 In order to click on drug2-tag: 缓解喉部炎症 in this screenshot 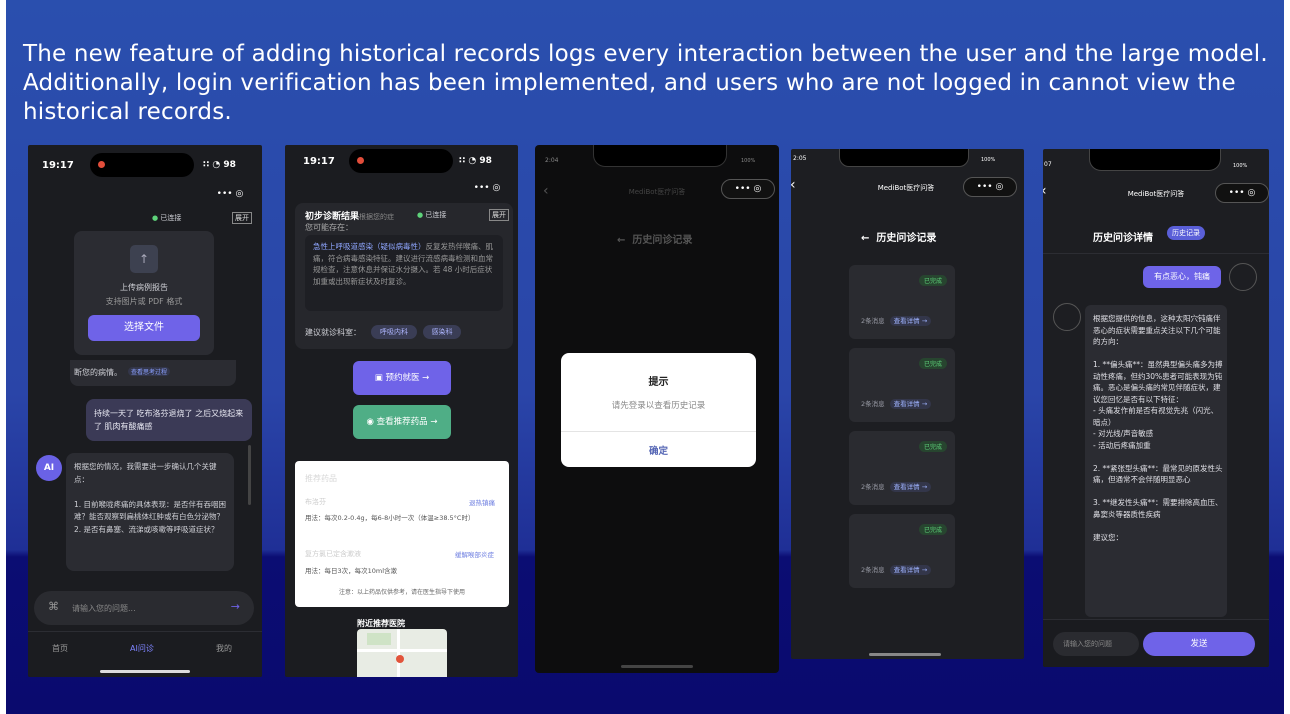, I will do `click(474, 555)`.